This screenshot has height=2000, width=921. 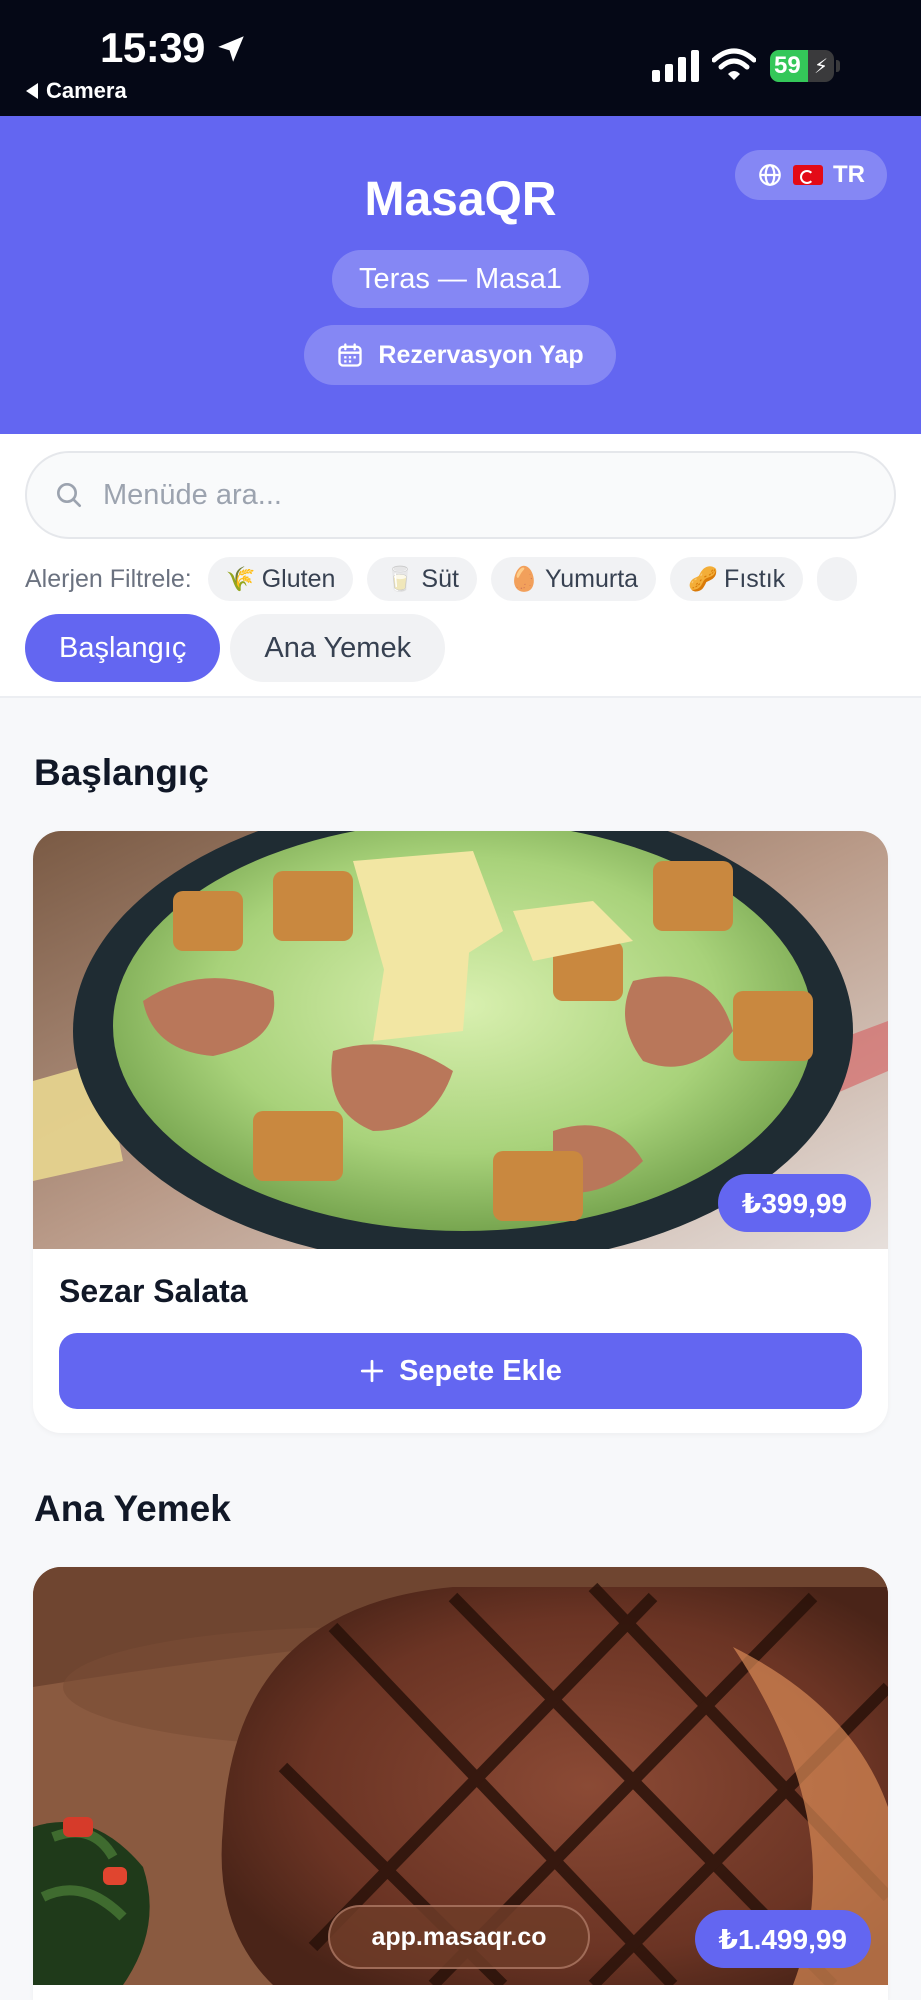 I want to click on tab-ana-yemek: Ana Yemek, so click(x=338, y=648).